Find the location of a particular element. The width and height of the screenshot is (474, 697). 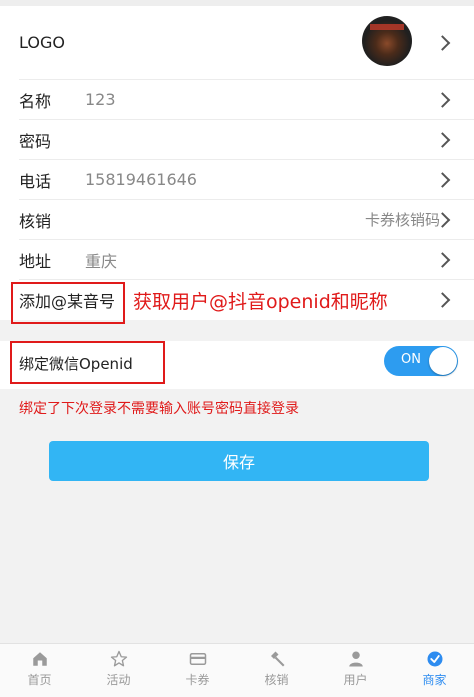

user-icon is located at coordinates (355, 659).